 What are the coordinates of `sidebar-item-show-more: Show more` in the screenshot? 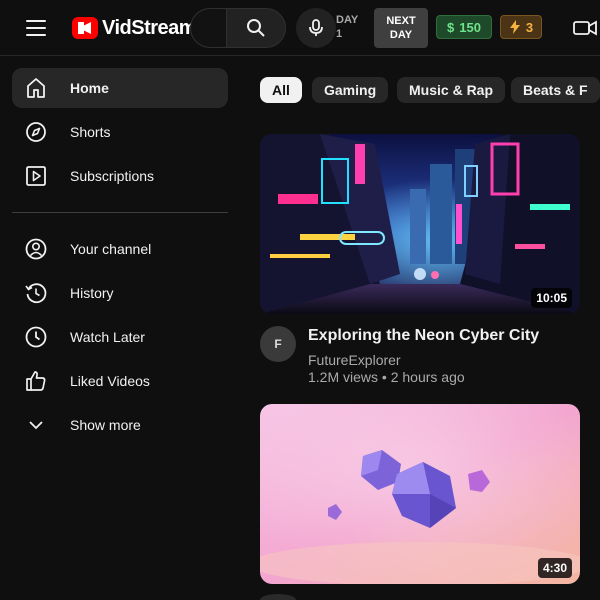 It's located at (120, 425).